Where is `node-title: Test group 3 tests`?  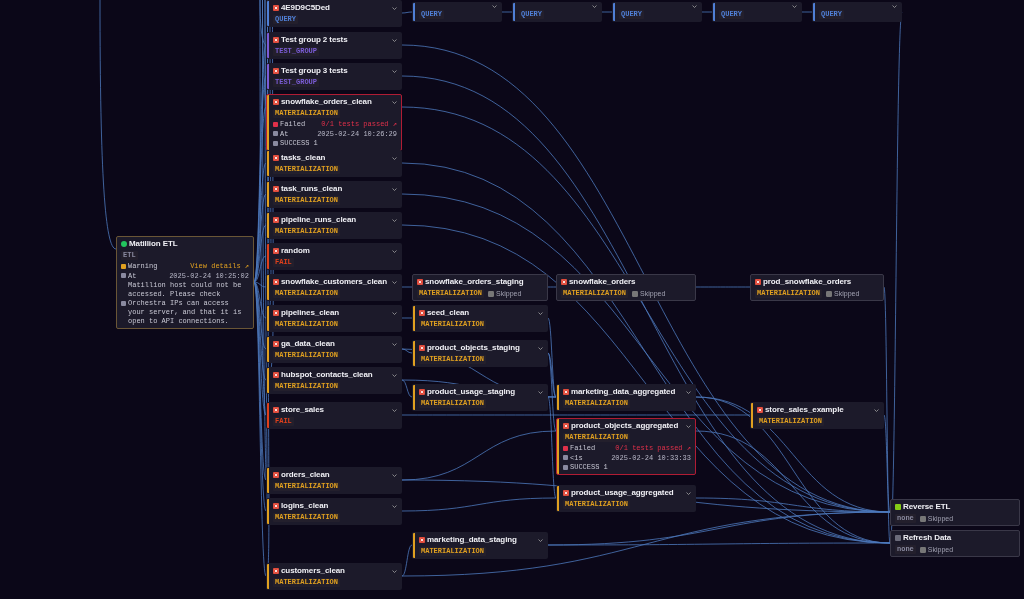 node-title: Test group 3 tests is located at coordinates (314, 71).